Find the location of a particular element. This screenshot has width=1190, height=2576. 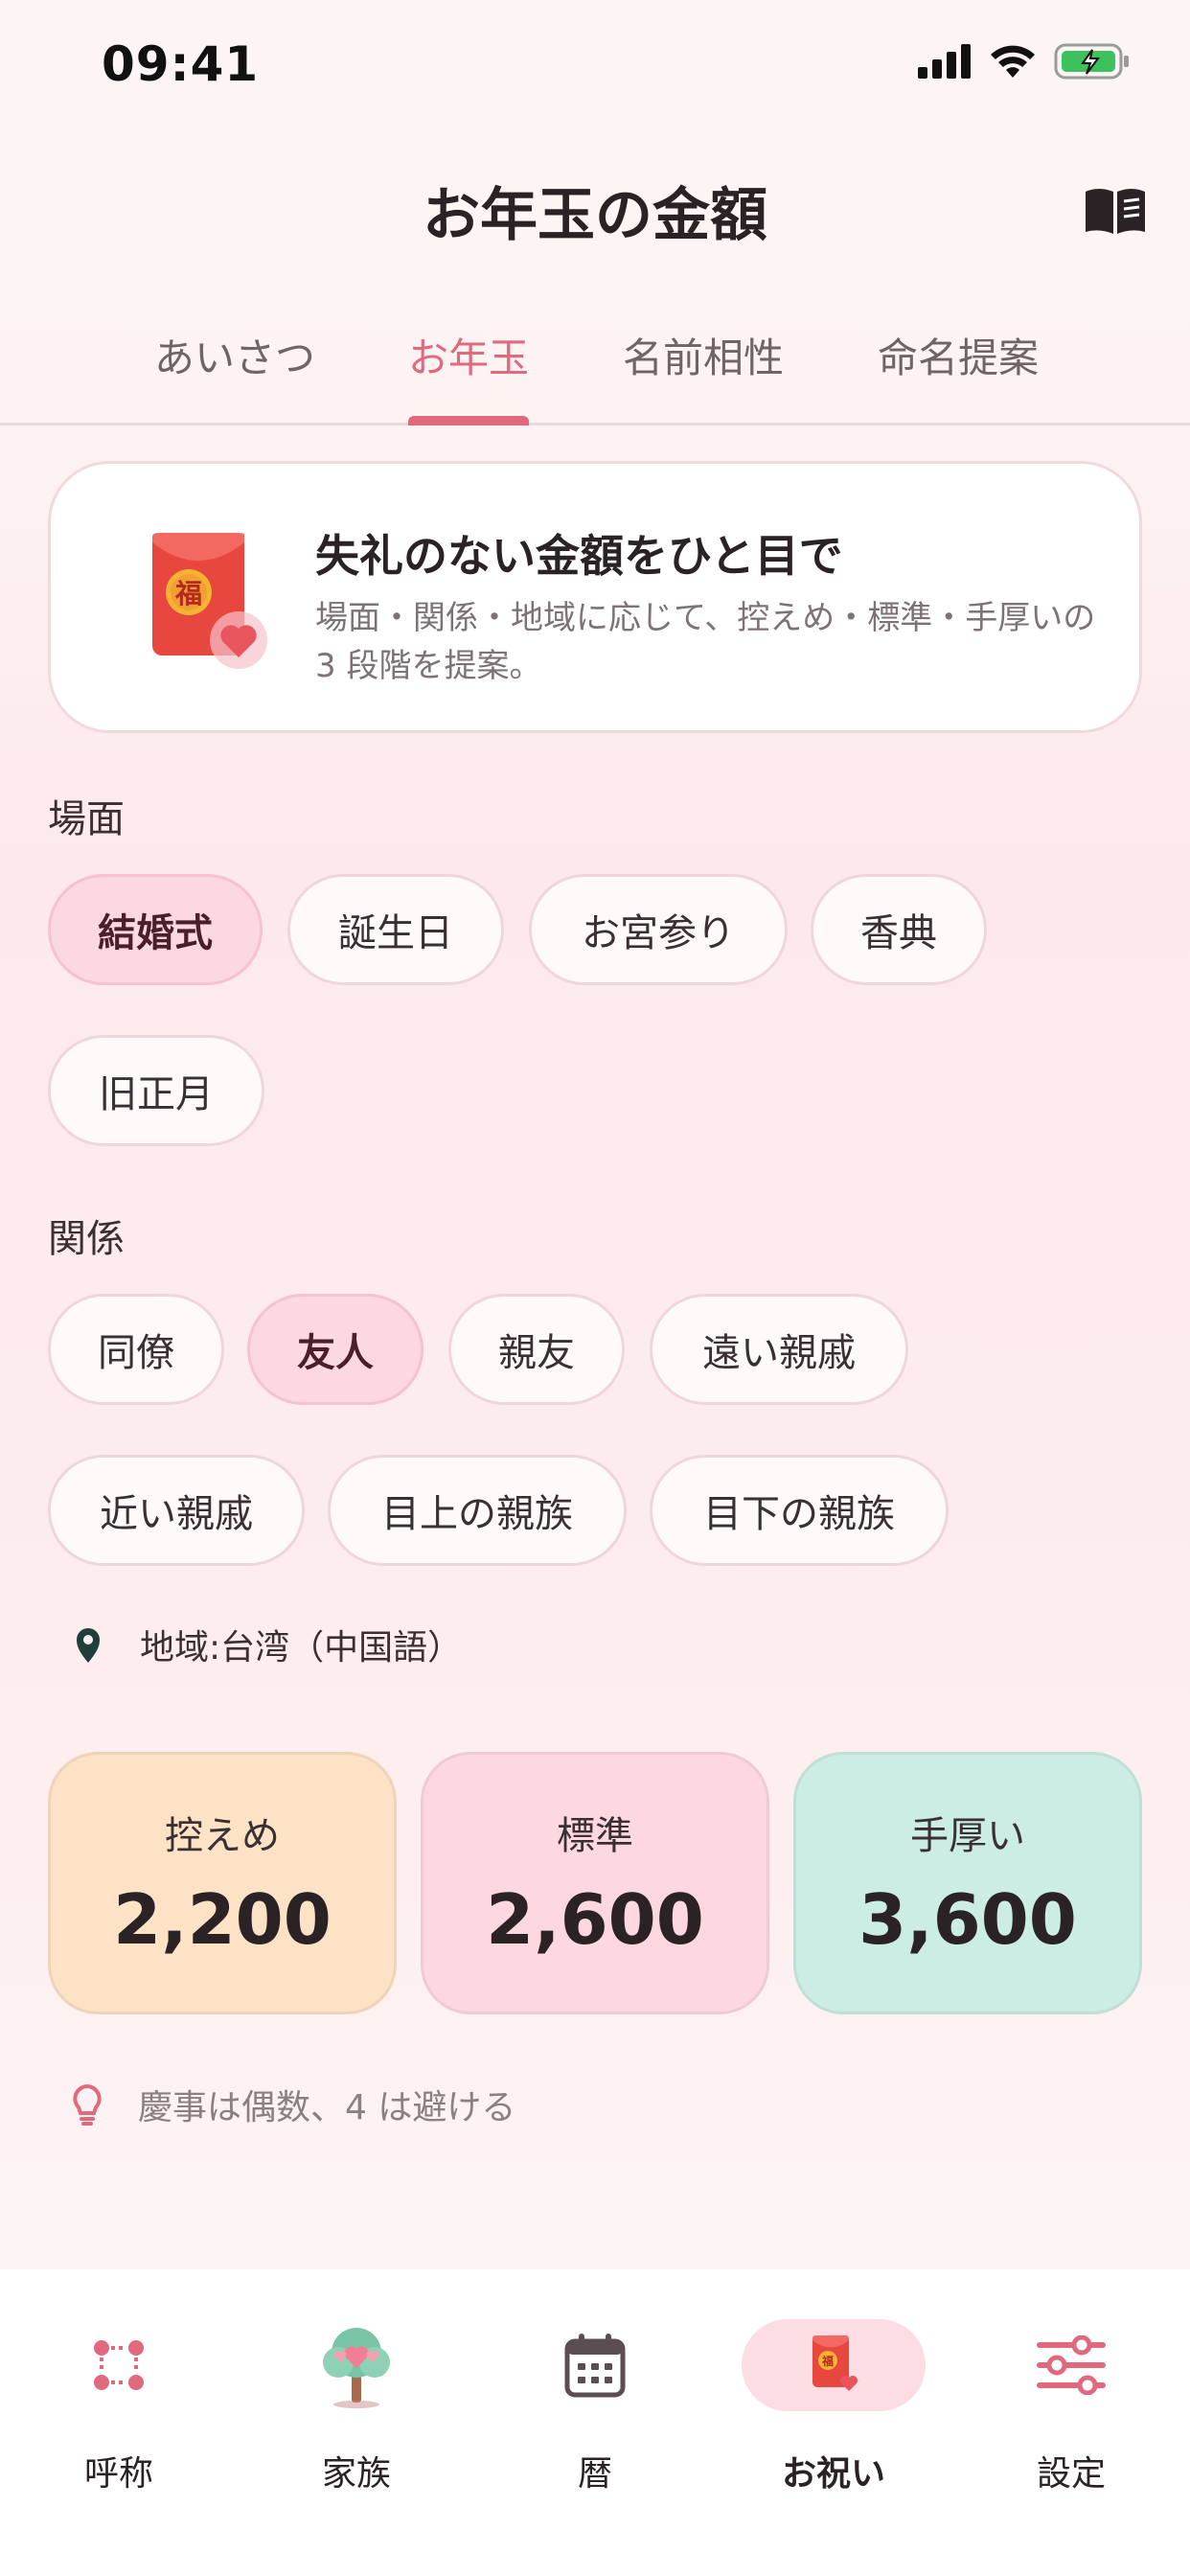

family-tree-icon is located at coordinates (357, 2368).